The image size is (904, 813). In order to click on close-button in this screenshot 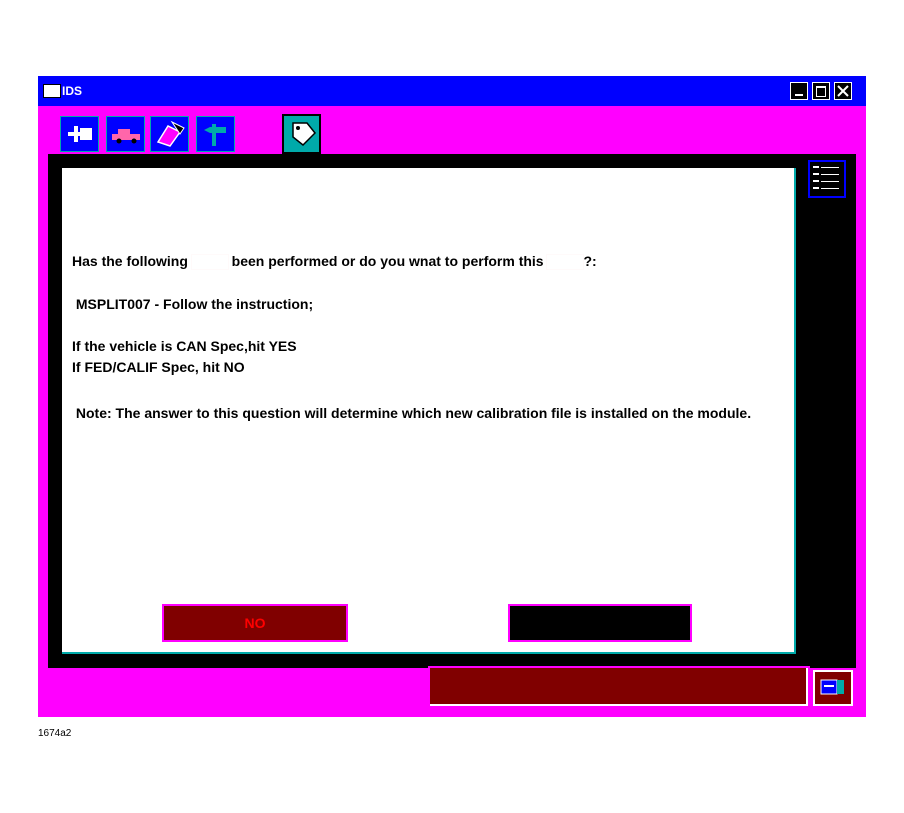, I will do `click(843, 91)`.